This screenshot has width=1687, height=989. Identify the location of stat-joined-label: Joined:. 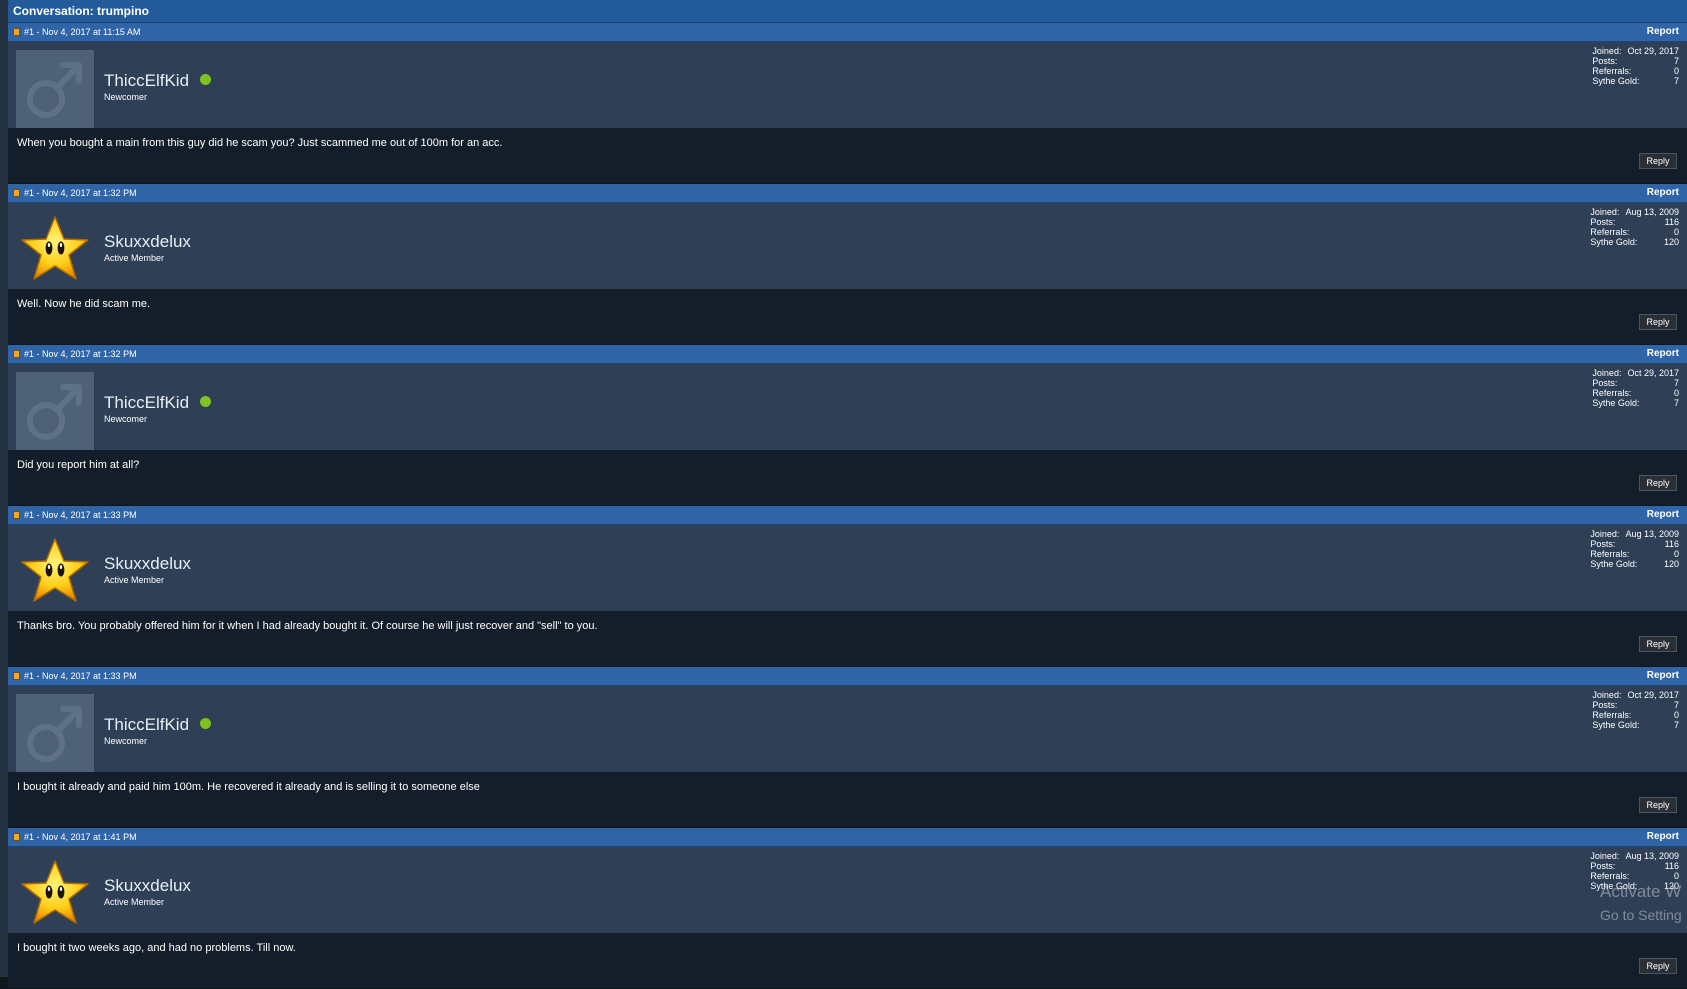
(1605, 534).